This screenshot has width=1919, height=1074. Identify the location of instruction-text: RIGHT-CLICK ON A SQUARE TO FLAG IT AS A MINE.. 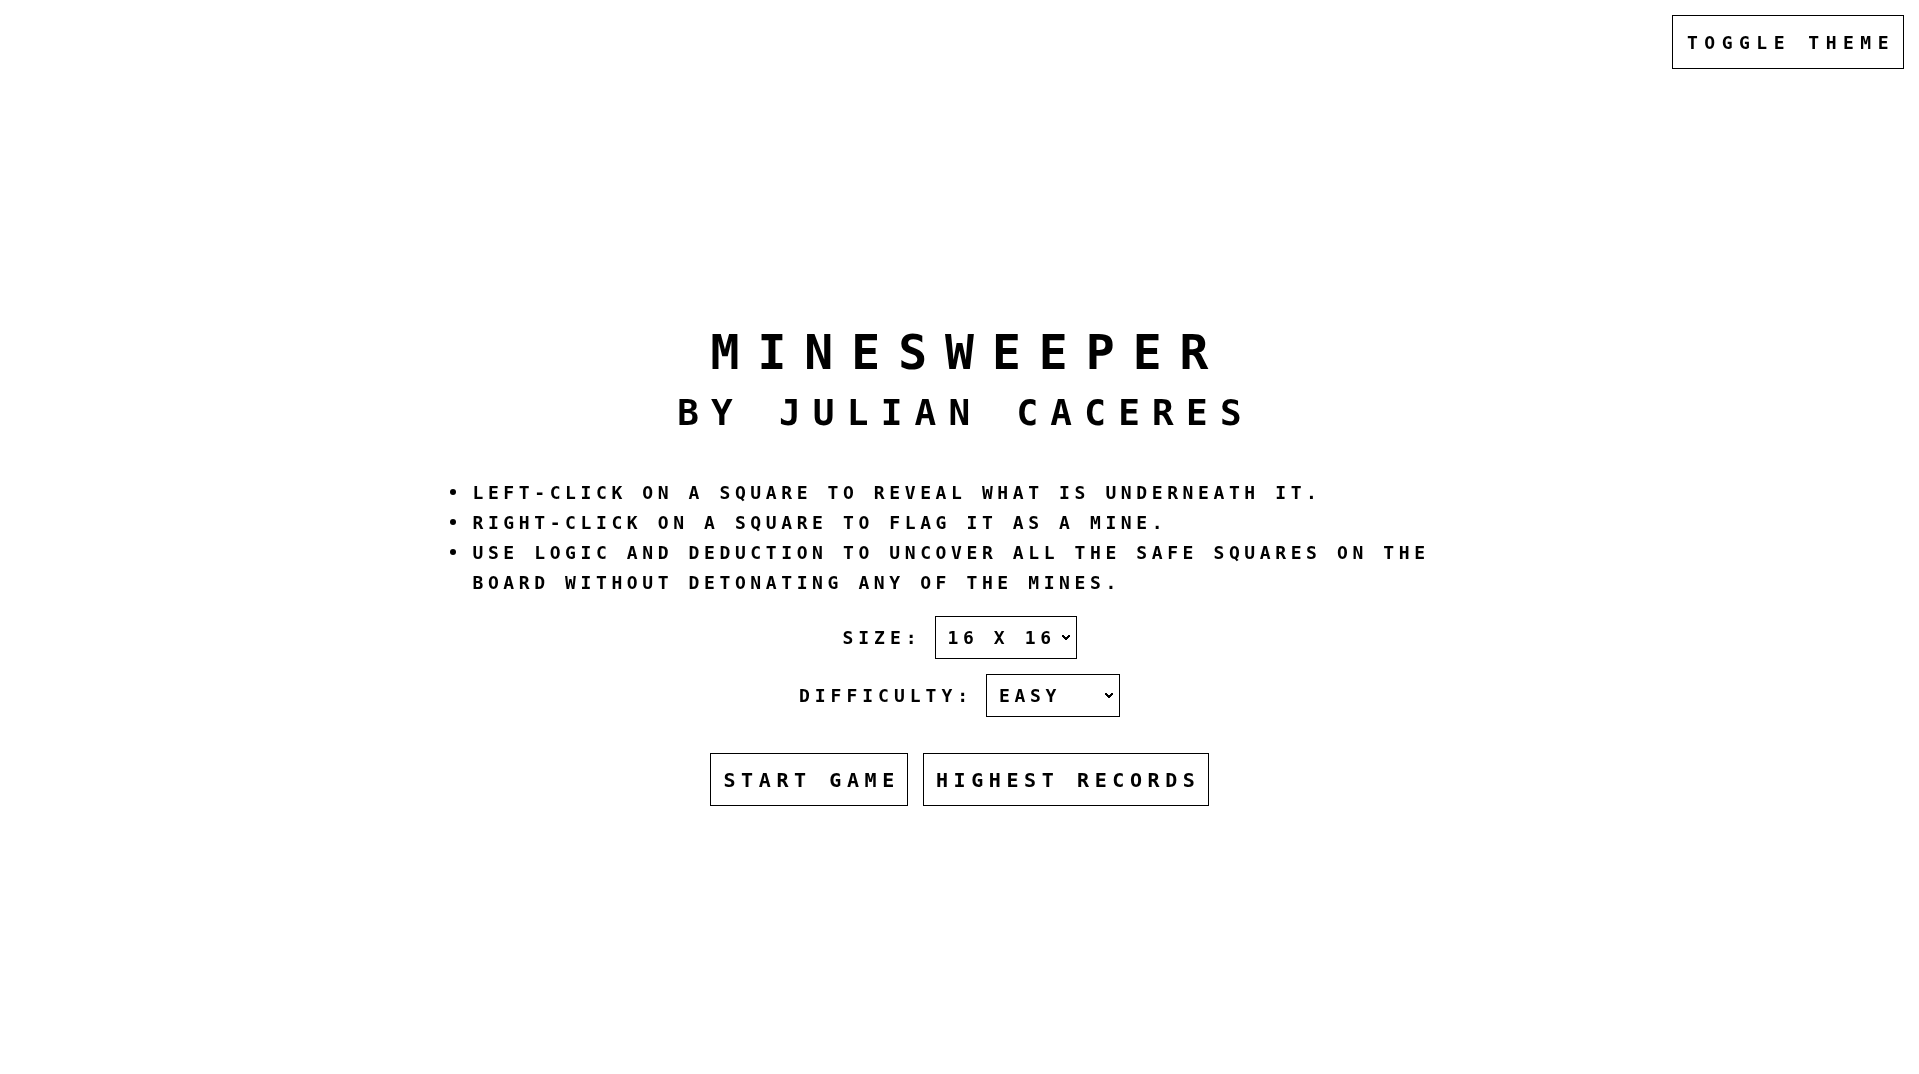
(820, 523).